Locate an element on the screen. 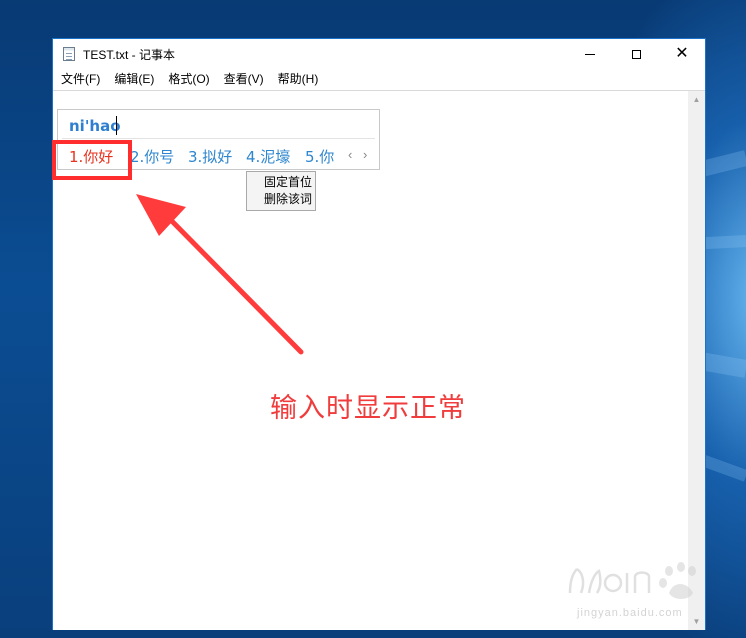 This screenshot has height=638, width=746. title-bar: TEST.txt - 记事本 ✕ is located at coordinates (379, 54).